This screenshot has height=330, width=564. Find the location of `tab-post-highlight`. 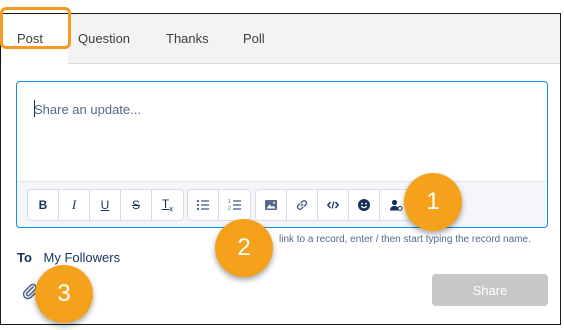

tab-post-highlight is located at coordinates (35, 28).